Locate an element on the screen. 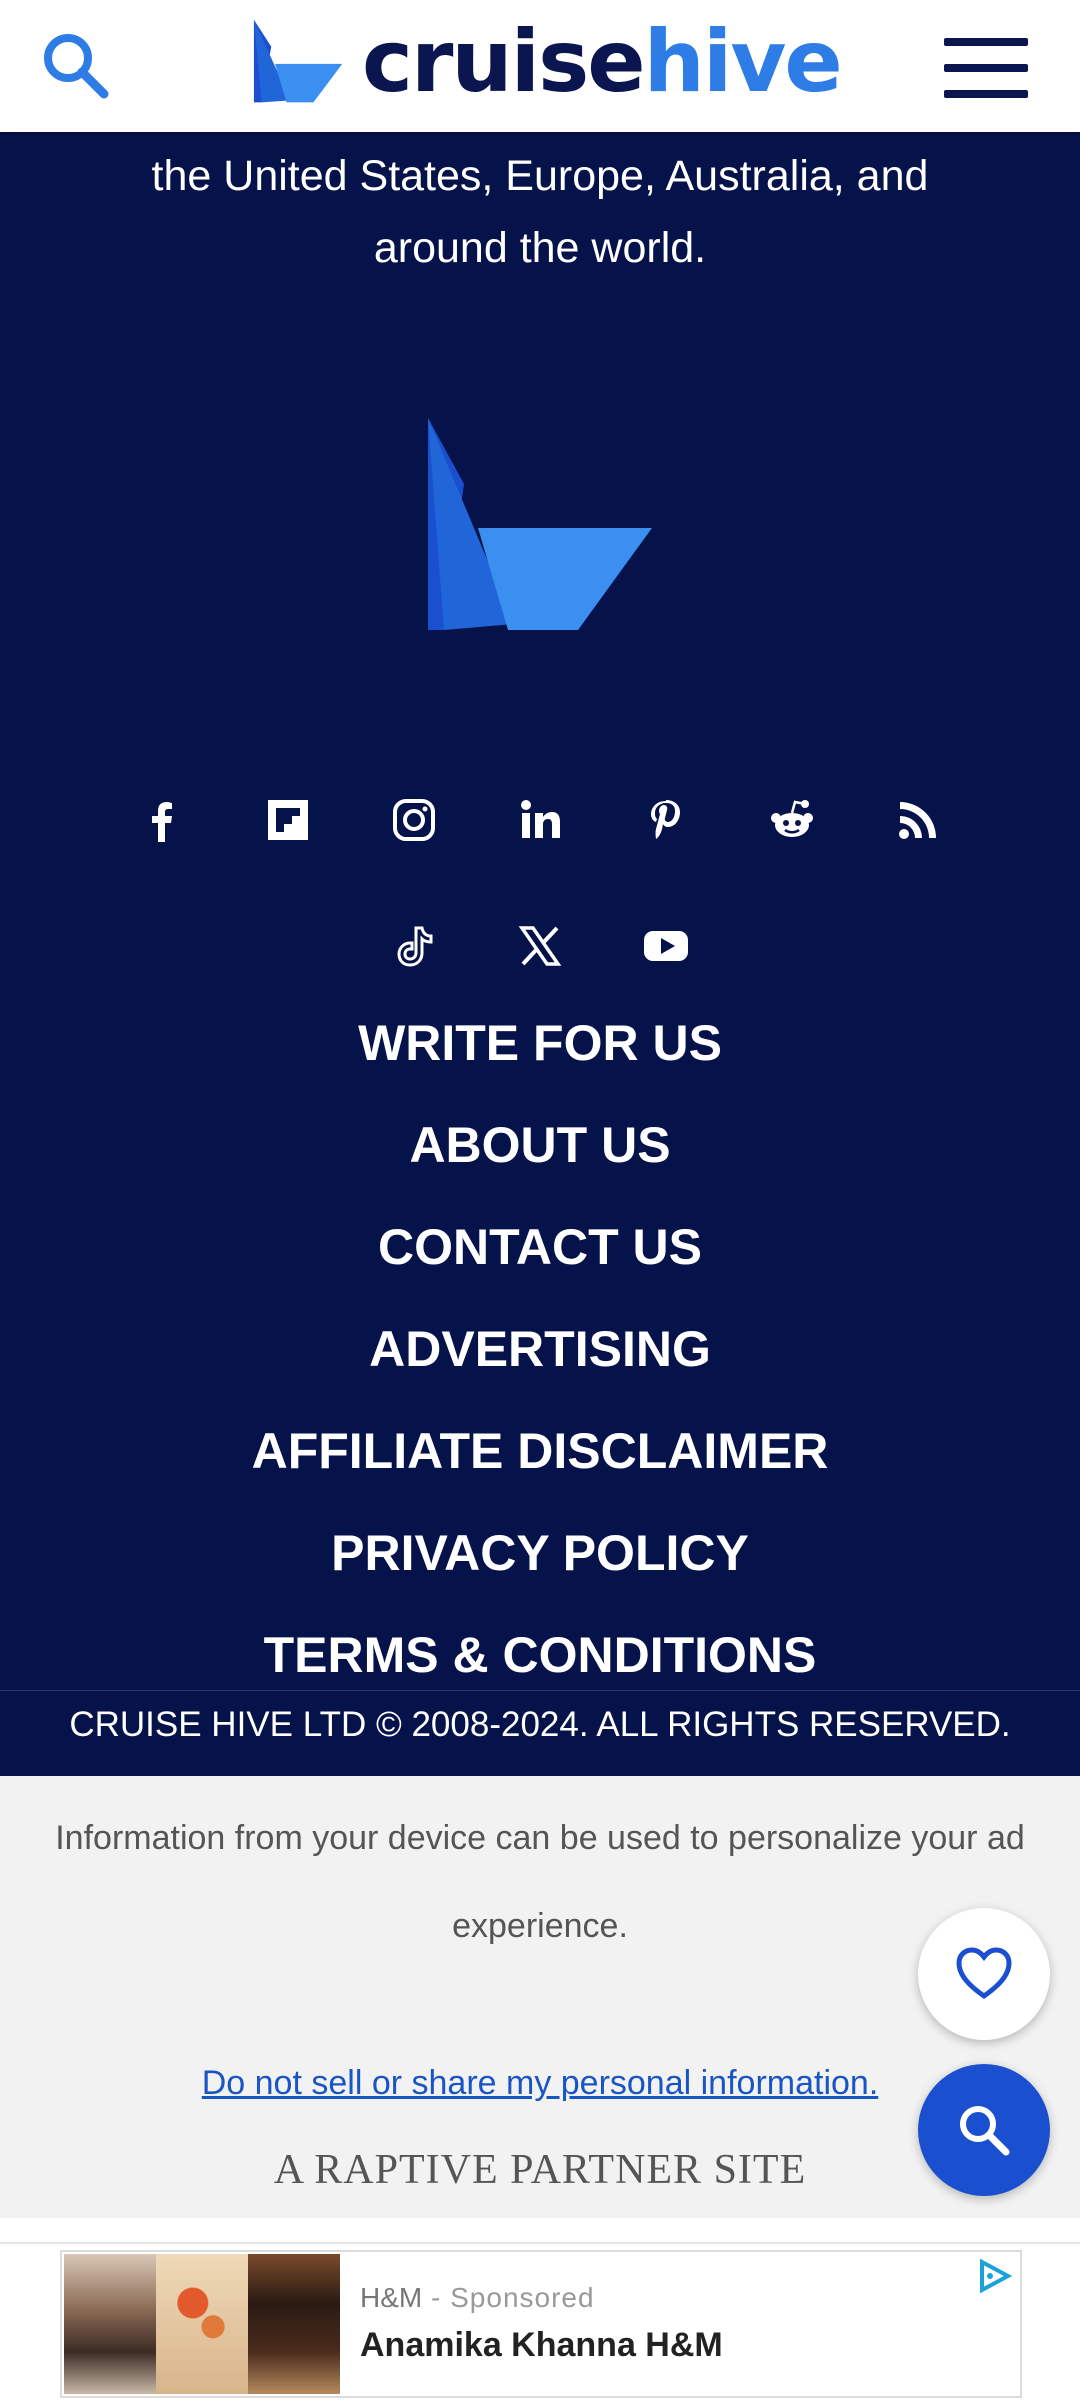  cruisehive-logo-mark-large is located at coordinates (540, 524).